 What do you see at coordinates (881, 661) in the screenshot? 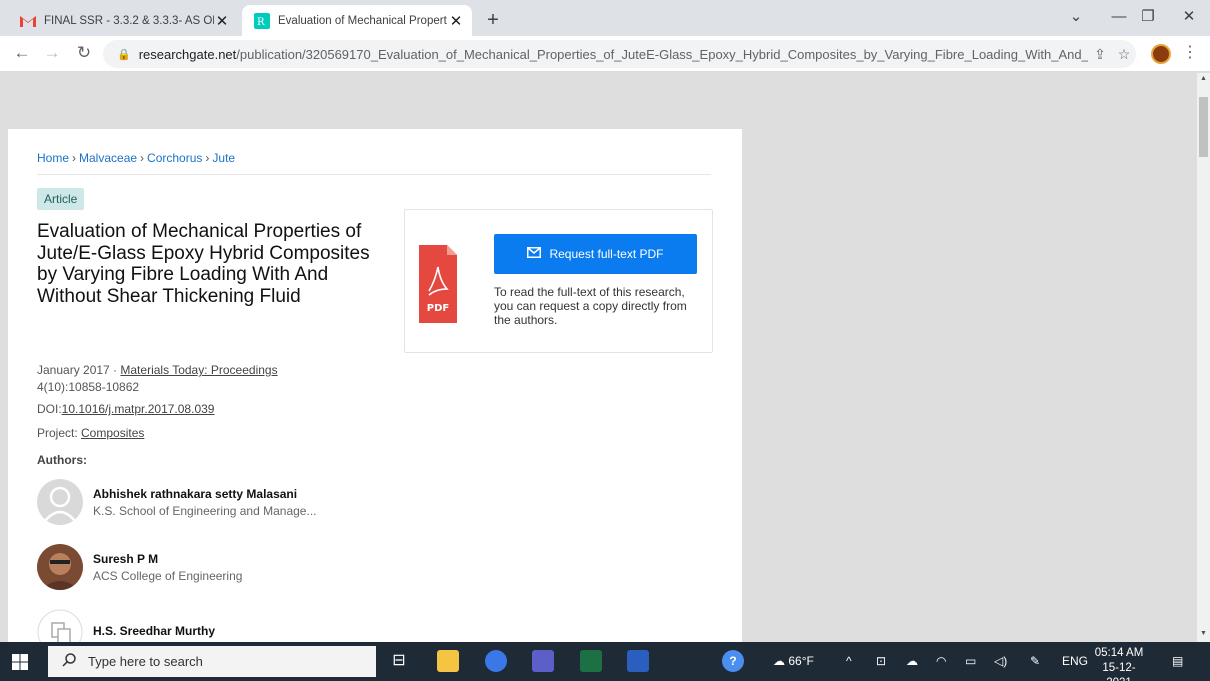
I see `meet-now-icon: ⊡` at bounding box center [881, 661].